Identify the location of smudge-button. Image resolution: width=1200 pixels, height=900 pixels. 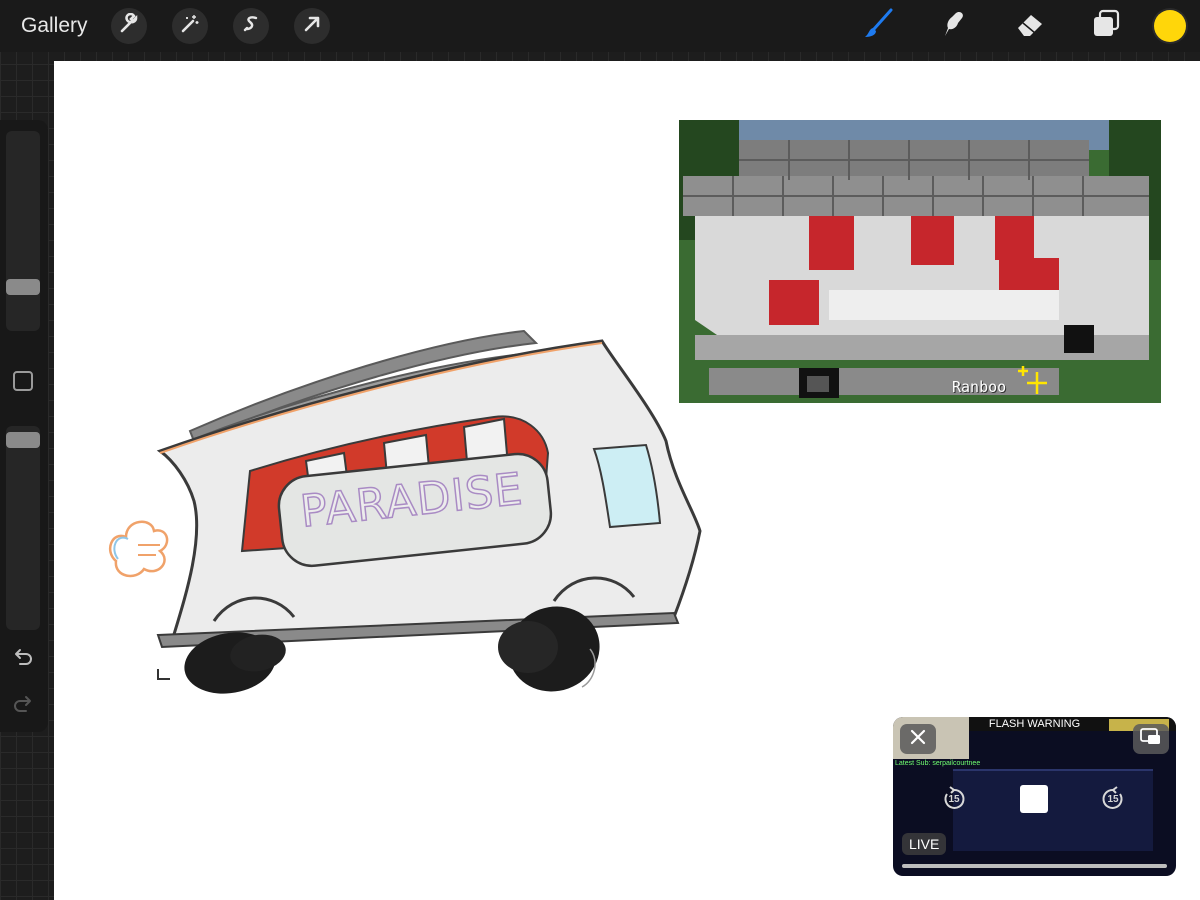
(954, 26).